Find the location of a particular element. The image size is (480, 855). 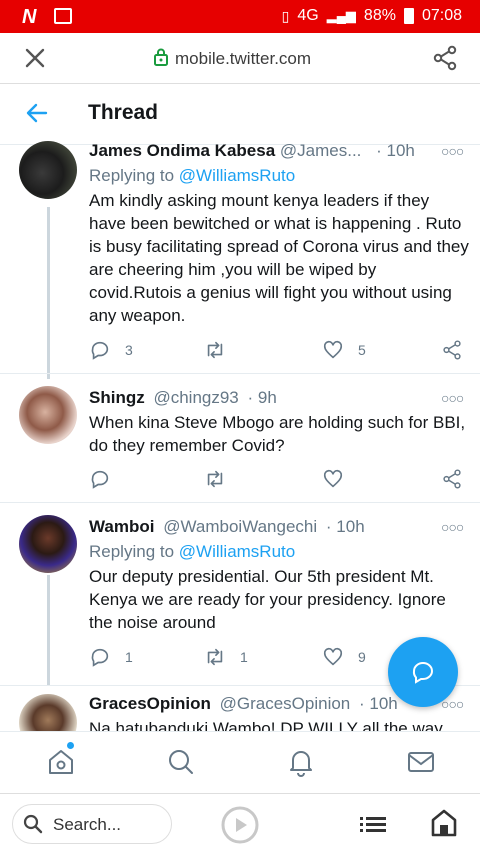

author-handle: @chingz93 is located at coordinates (196, 397).